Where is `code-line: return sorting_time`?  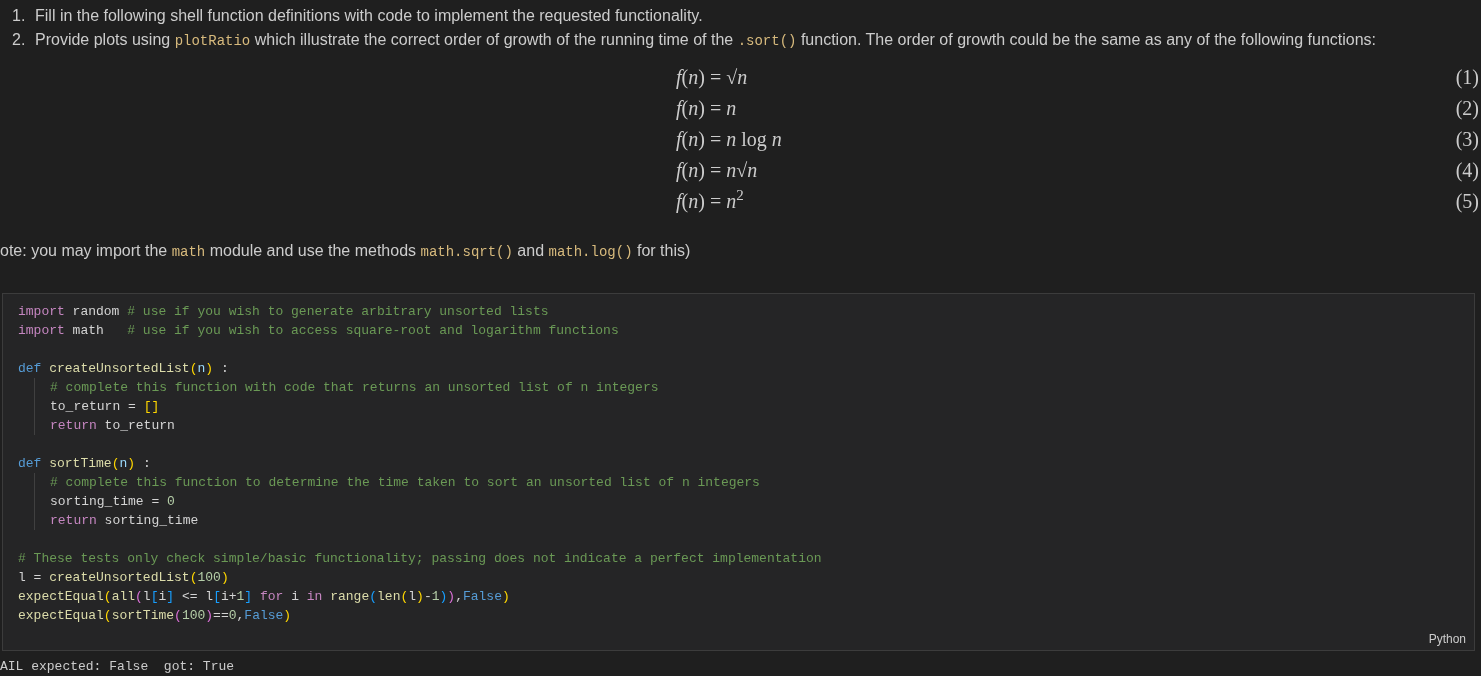
code-line: return sorting_time is located at coordinates (124, 521).